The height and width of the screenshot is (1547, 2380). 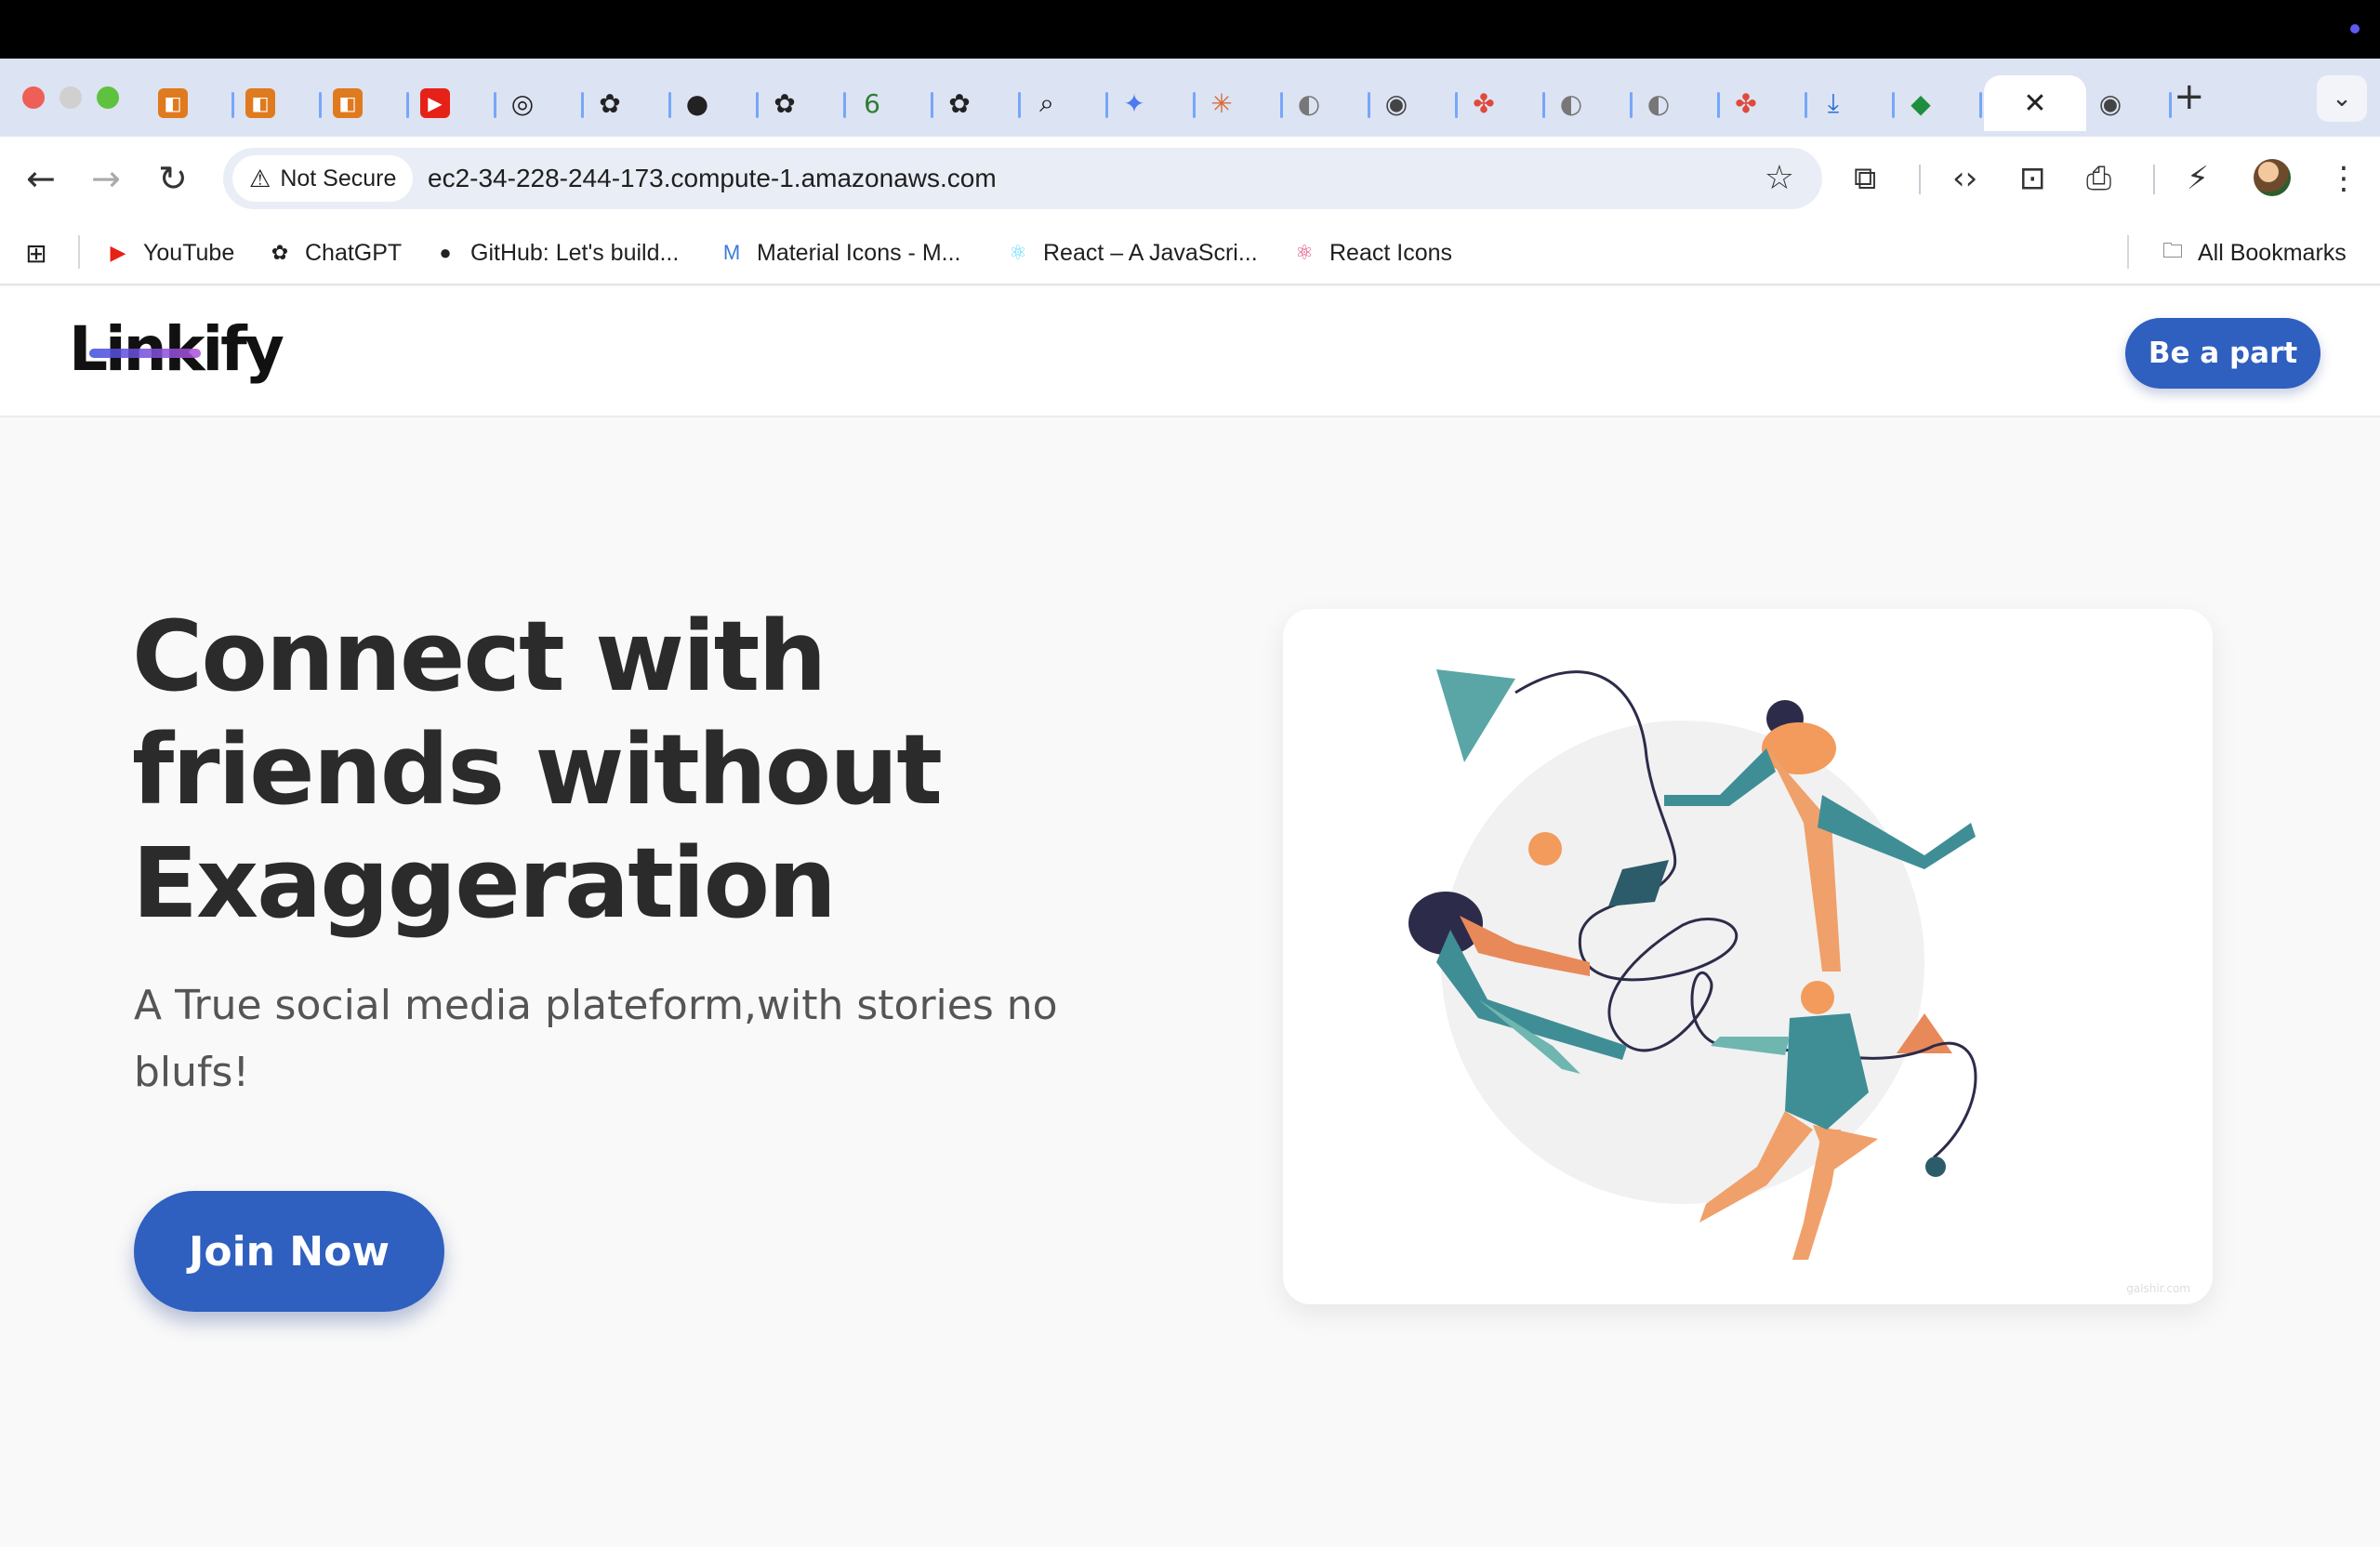 What do you see at coordinates (1391, 252) in the screenshot?
I see `bookmark-label: React Icons` at bounding box center [1391, 252].